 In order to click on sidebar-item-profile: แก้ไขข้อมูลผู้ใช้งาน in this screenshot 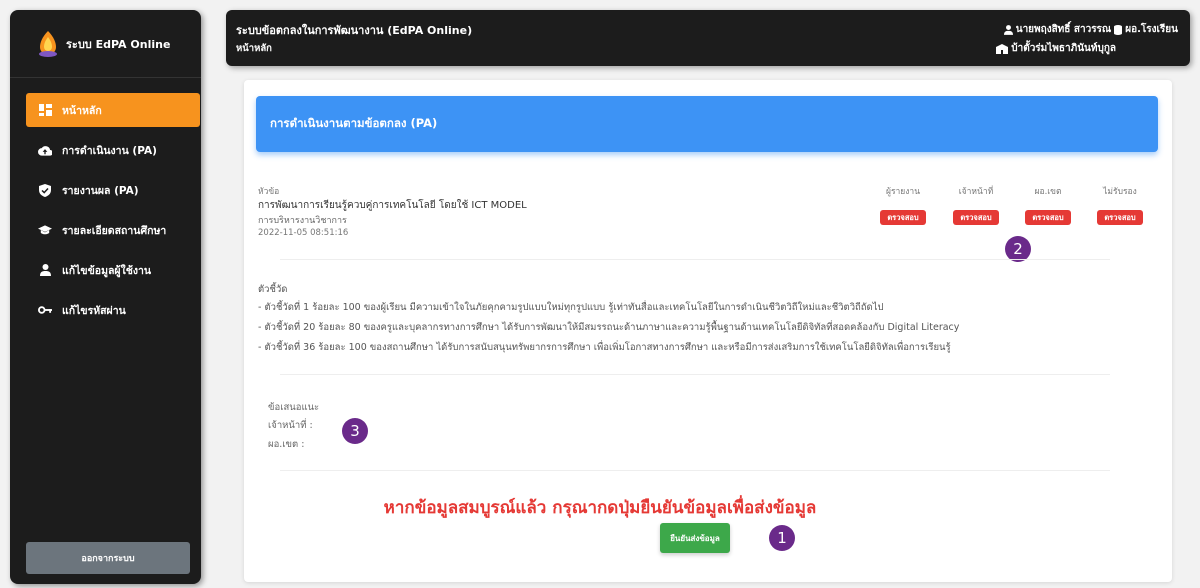, I will do `click(113, 270)`.